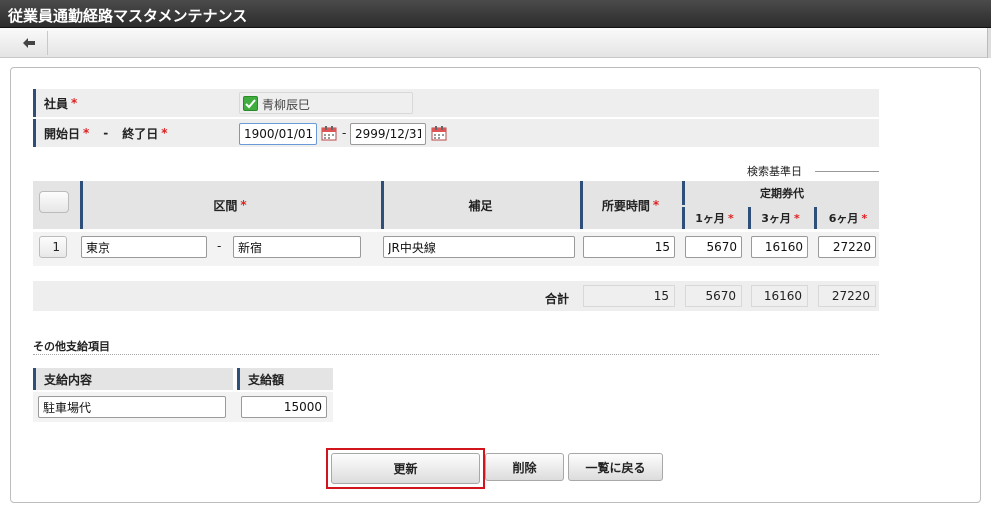 The height and width of the screenshot is (511, 991). What do you see at coordinates (847, 296) in the screenshot?
I see `total-six-month: 27220` at bounding box center [847, 296].